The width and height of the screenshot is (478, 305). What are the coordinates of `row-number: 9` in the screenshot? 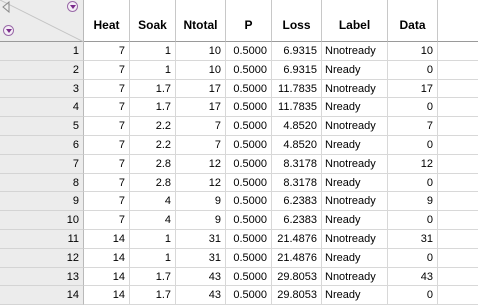 It's located at (42, 202).